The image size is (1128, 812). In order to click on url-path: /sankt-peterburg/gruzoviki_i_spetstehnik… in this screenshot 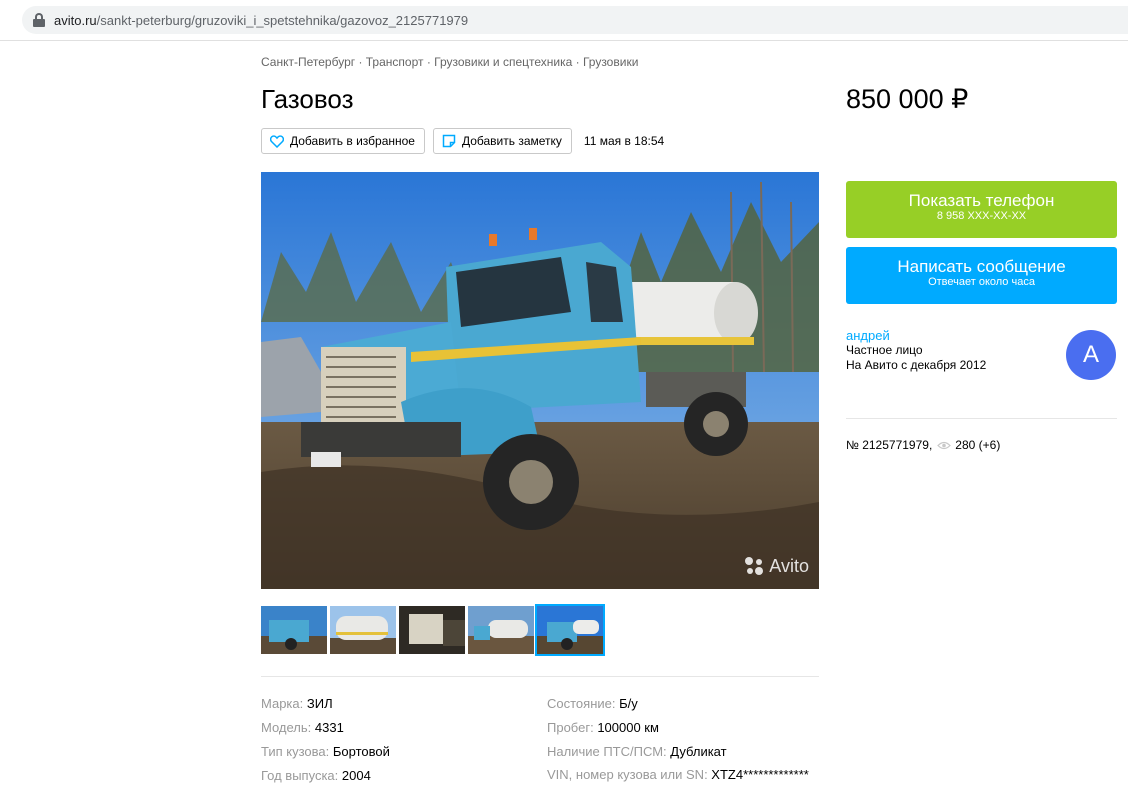, I will do `click(282, 20)`.